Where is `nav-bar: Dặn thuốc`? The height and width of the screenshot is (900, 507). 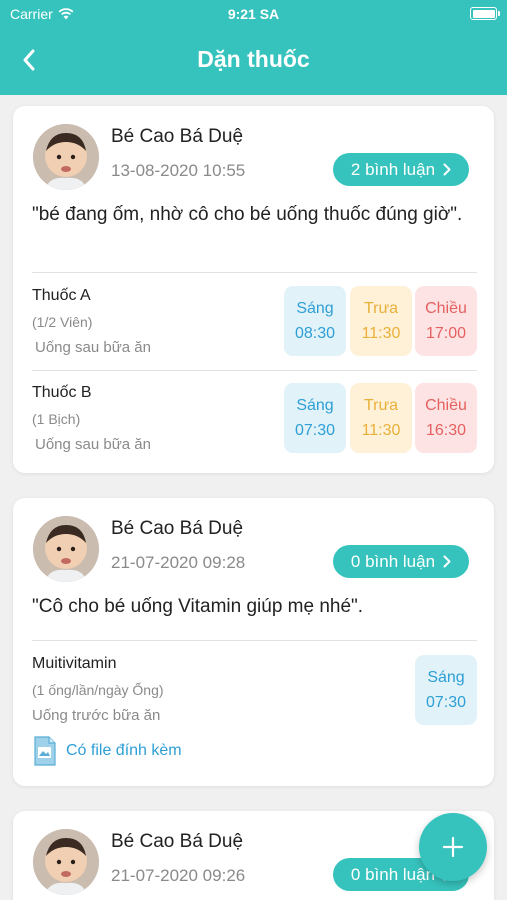
nav-bar: Dặn thuốc is located at coordinates (253, 61).